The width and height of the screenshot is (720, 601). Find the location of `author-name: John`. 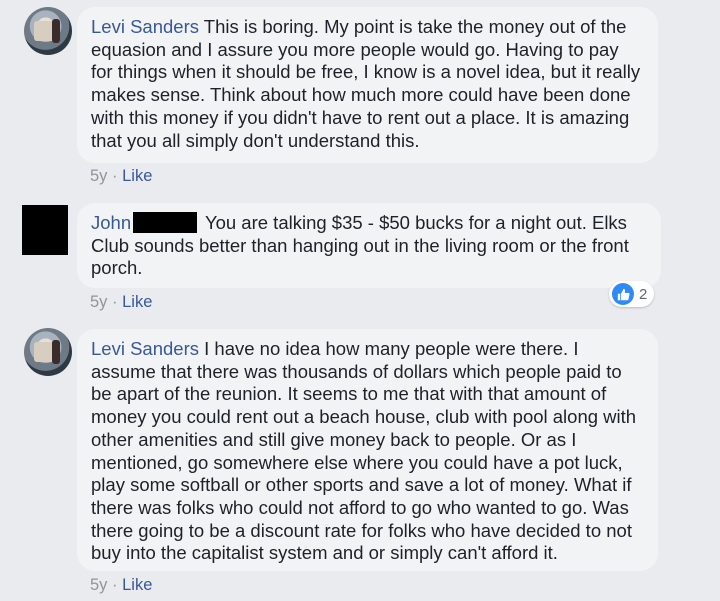

author-name: John is located at coordinates (111, 222).